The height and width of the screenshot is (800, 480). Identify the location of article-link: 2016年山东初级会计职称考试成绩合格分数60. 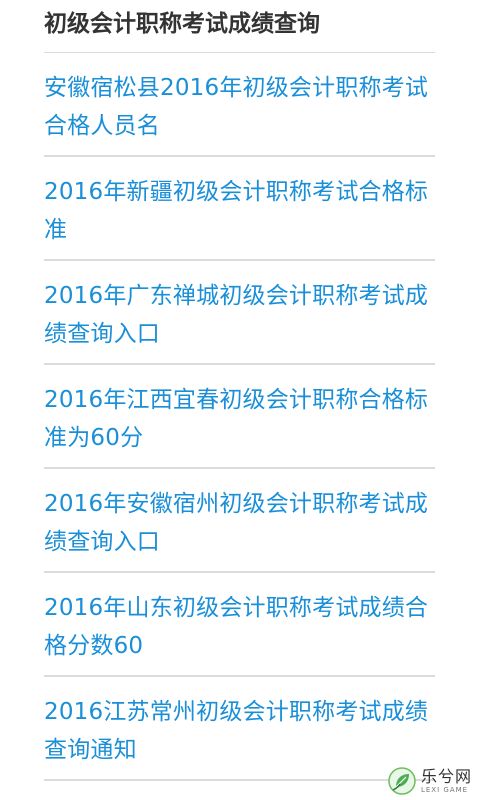
(239, 627).